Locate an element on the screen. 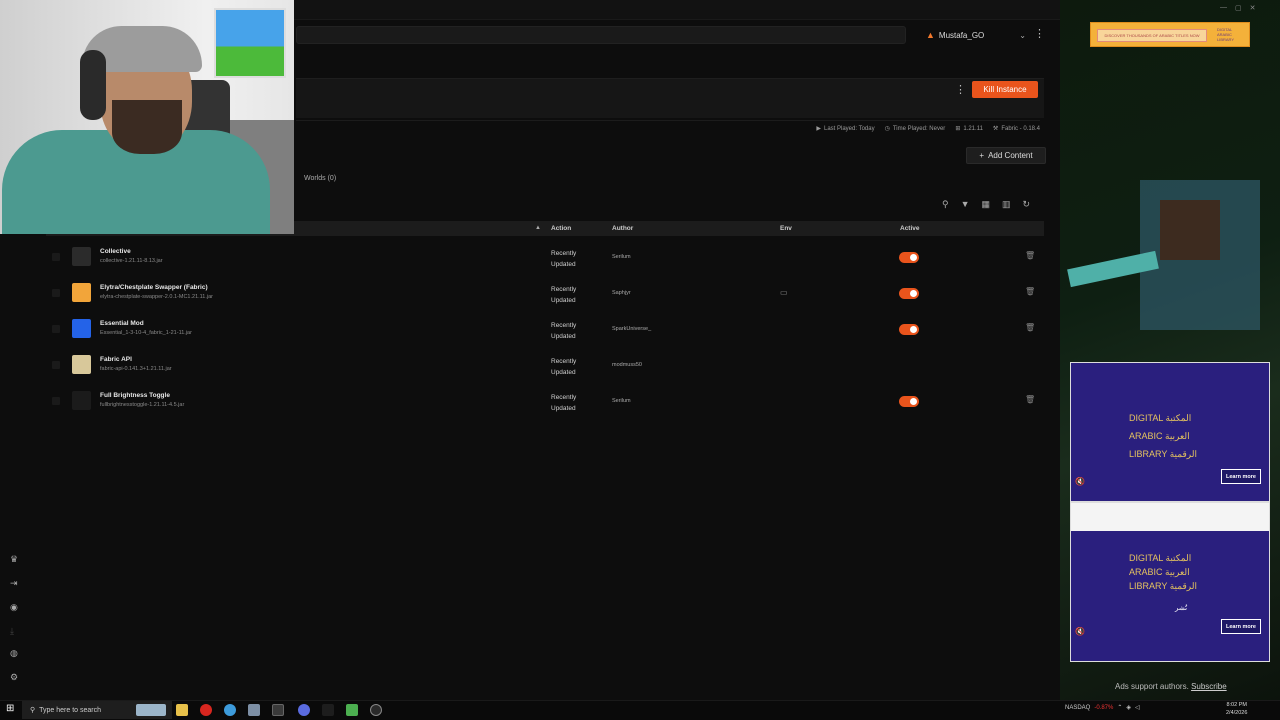 The image size is (1280, 720). column-env: Env is located at coordinates (786, 228).